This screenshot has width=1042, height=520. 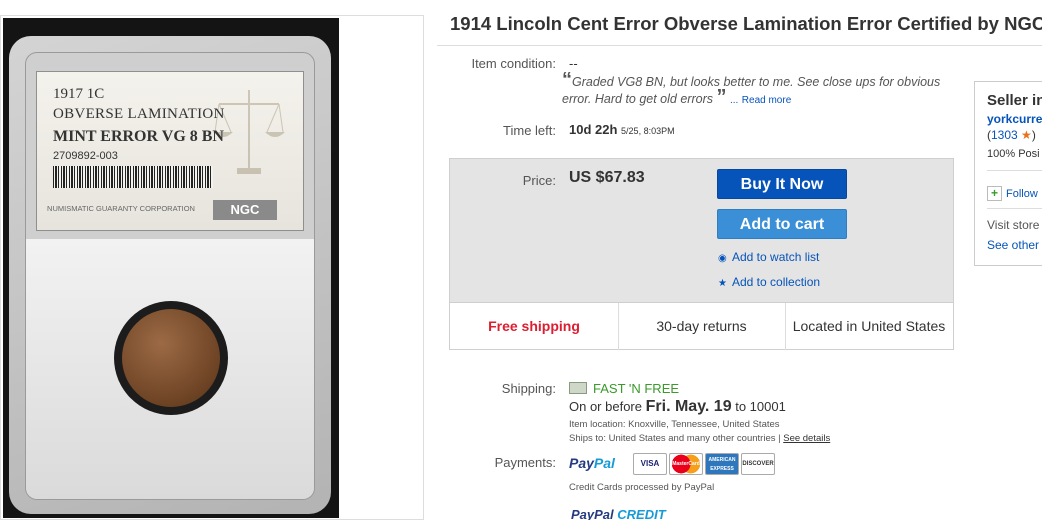 I want to click on delivery-date: Fri. May. 19, so click(x=688, y=406).